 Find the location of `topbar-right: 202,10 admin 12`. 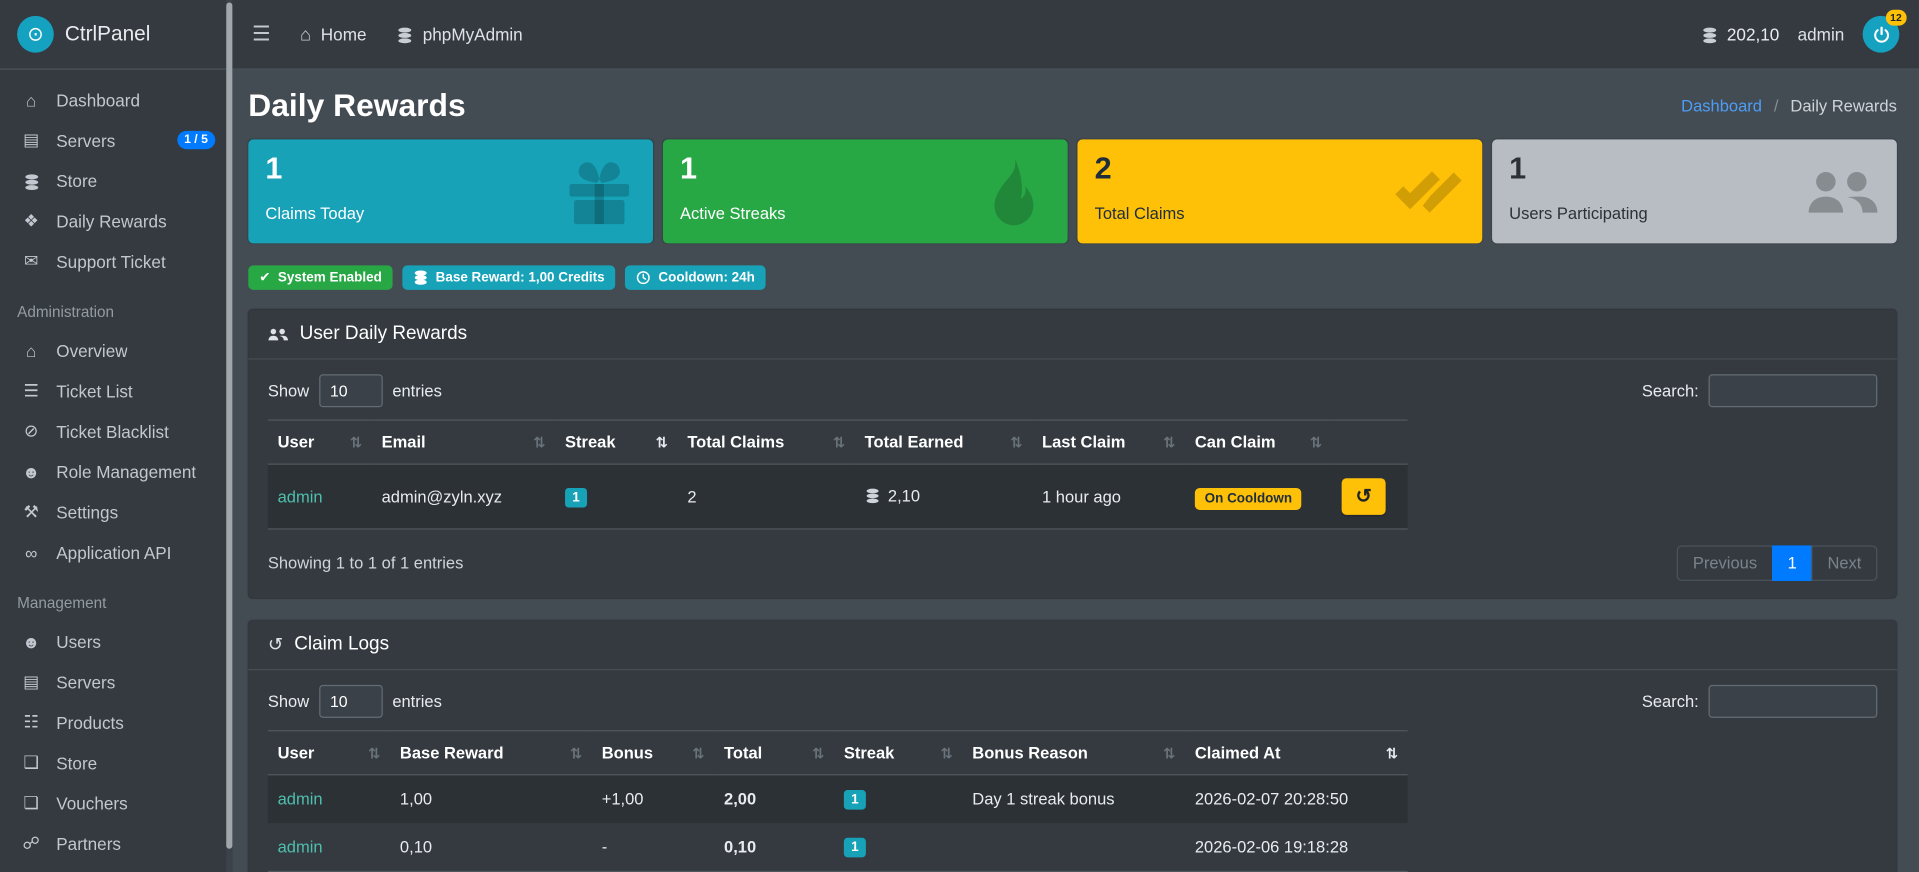

topbar-right: 202,10 admin 12 is located at coordinates (1804, 31).